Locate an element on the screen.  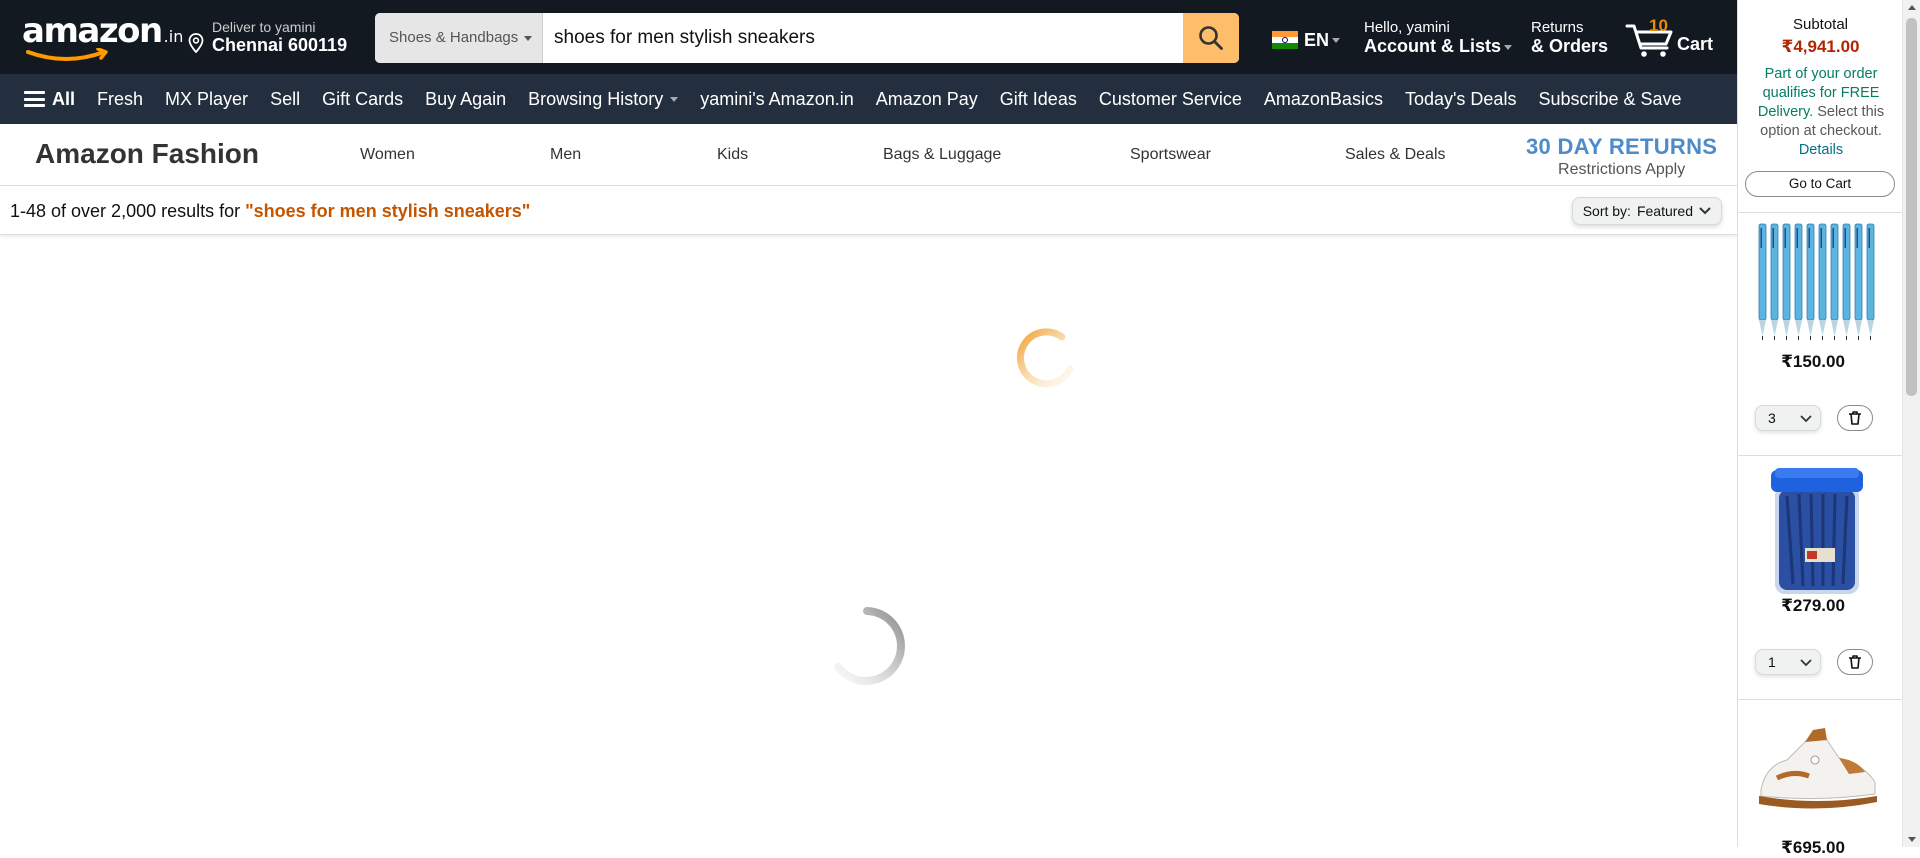
fashion-cat-sportswear: Sportswear is located at coordinates (1170, 155).